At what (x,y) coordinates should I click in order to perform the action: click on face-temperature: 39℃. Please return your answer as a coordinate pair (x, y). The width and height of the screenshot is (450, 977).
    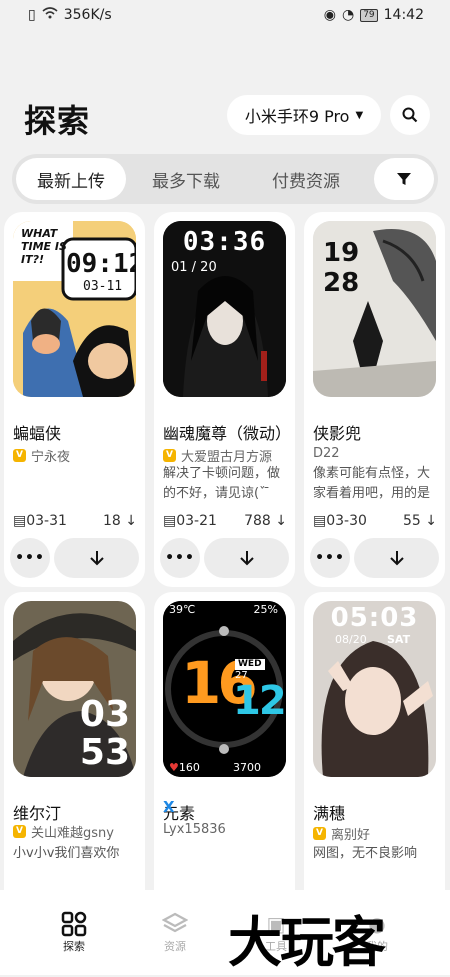
    Looking at the image, I should click on (182, 609).